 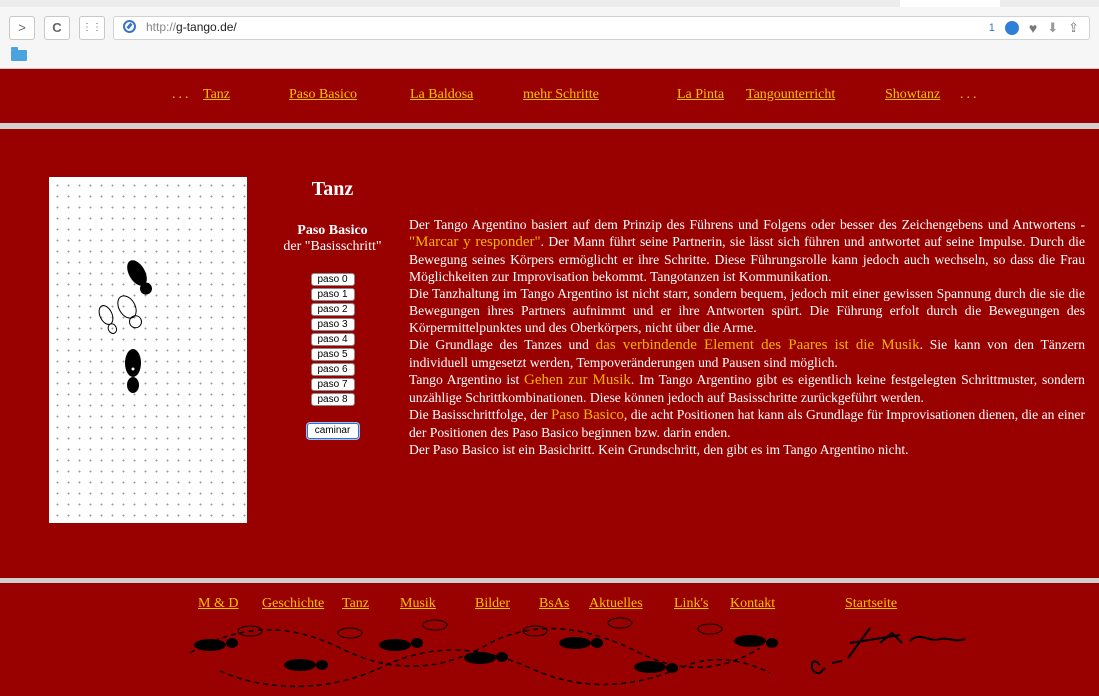 What do you see at coordinates (912, 95) in the screenshot?
I see `nav-link-showtanz: Showtanz` at bounding box center [912, 95].